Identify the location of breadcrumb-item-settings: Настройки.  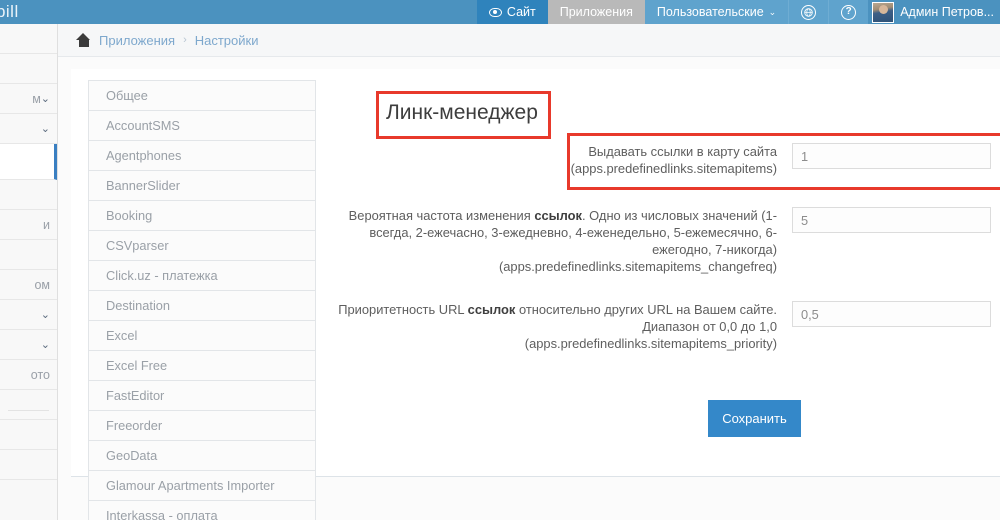
(227, 40).